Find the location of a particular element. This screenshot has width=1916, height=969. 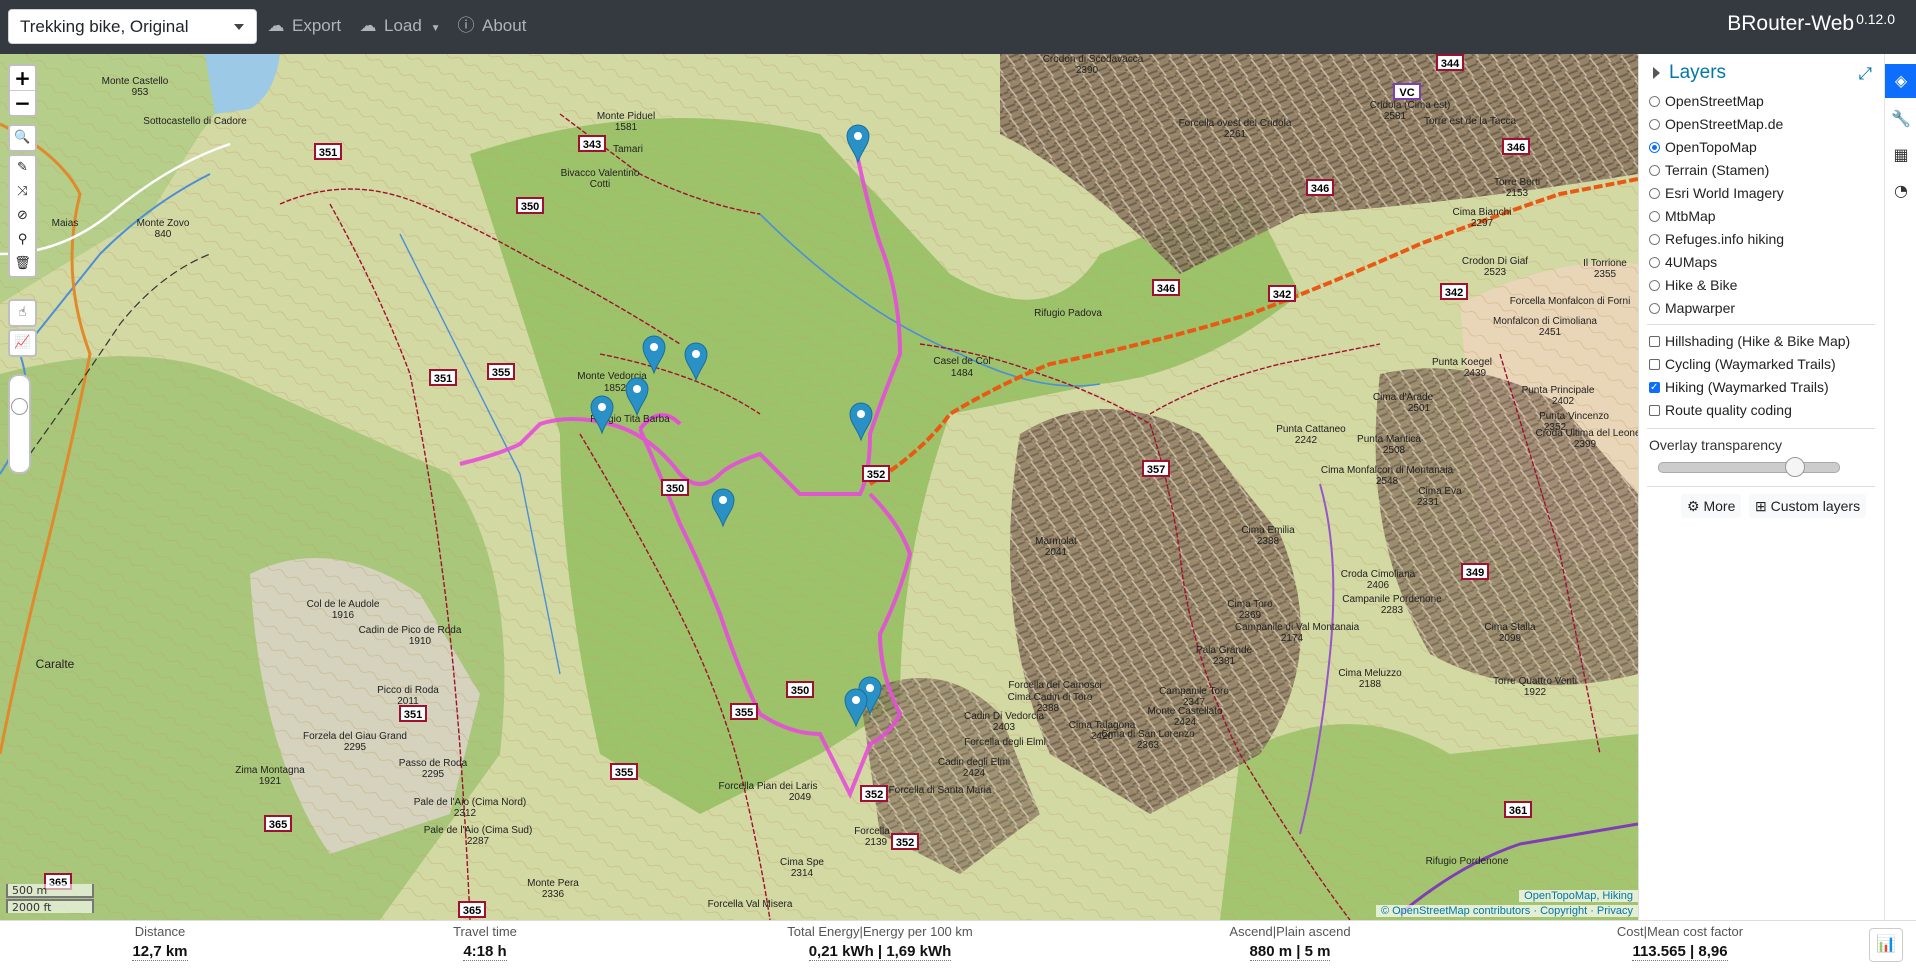

profile-select: Trekking bike, Original is located at coordinates (132, 26).